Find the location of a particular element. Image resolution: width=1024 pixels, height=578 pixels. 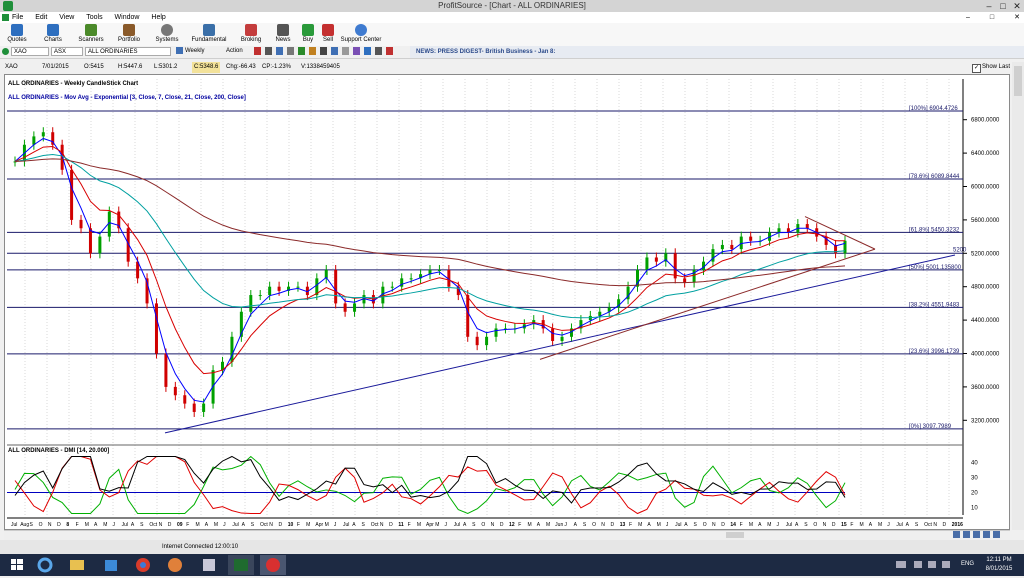

scroll-left-icon is located at coordinates (976, 534).